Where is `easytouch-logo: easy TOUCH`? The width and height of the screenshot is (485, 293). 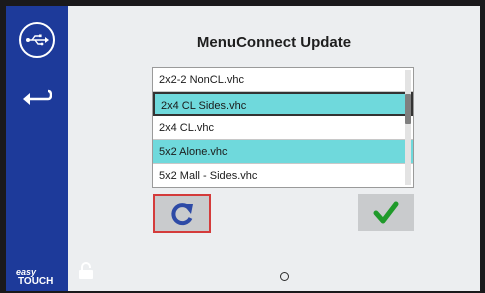 easytouch-logo: easy TOUCH is located at coordinates (35, 277).